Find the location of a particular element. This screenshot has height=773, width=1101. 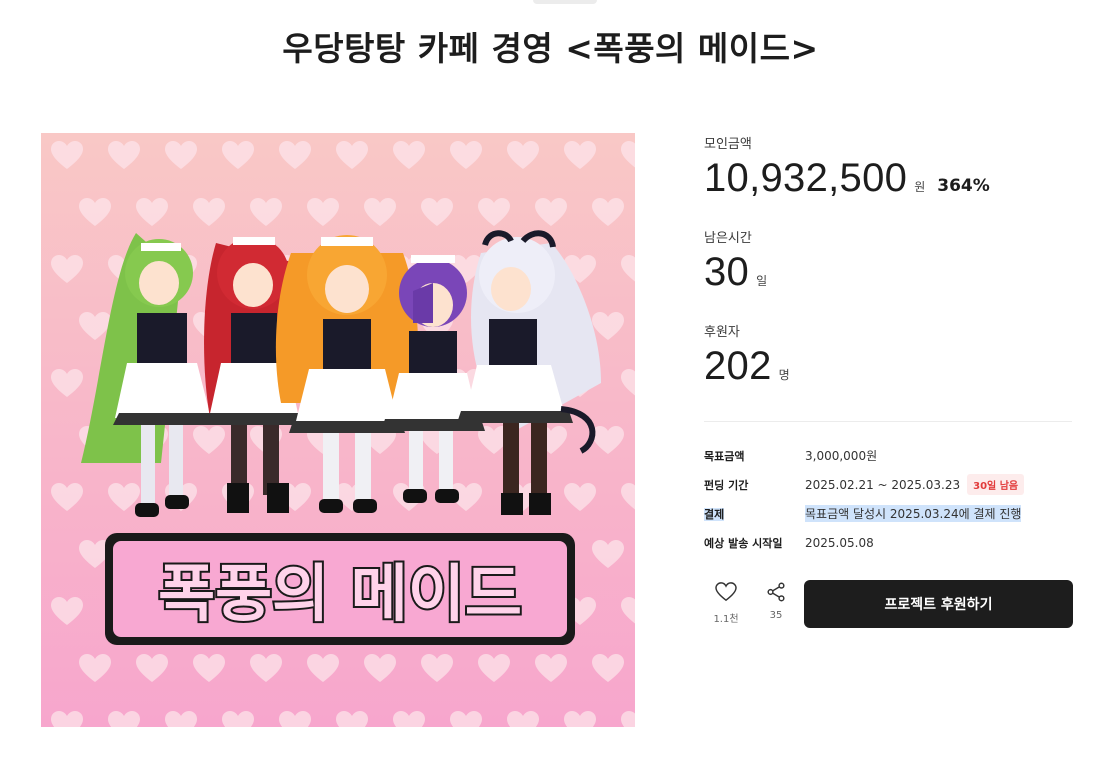

period-key: 펀딩 기간 is located at coordinates (726, 485).